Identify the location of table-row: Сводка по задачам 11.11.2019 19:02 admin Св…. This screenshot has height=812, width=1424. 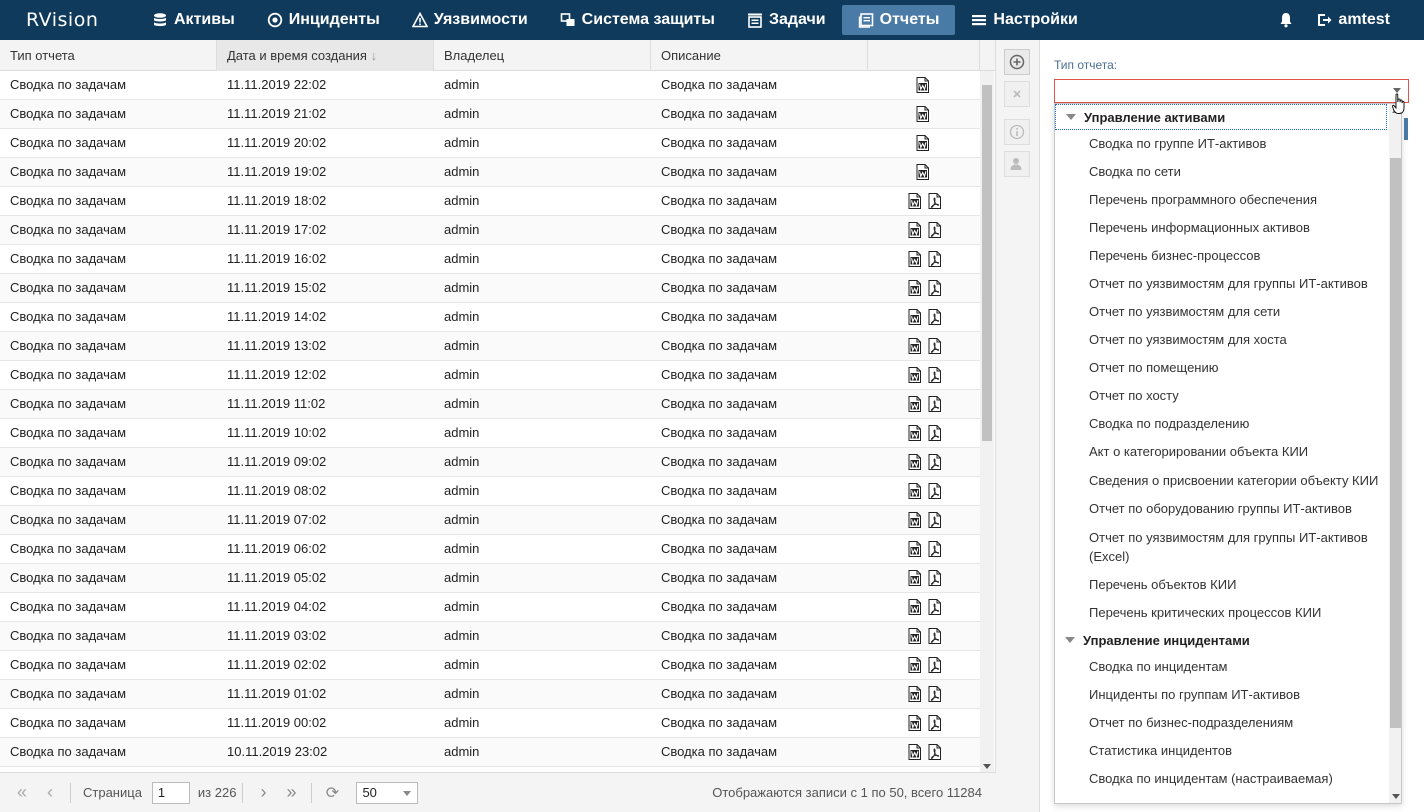
(490, 172).